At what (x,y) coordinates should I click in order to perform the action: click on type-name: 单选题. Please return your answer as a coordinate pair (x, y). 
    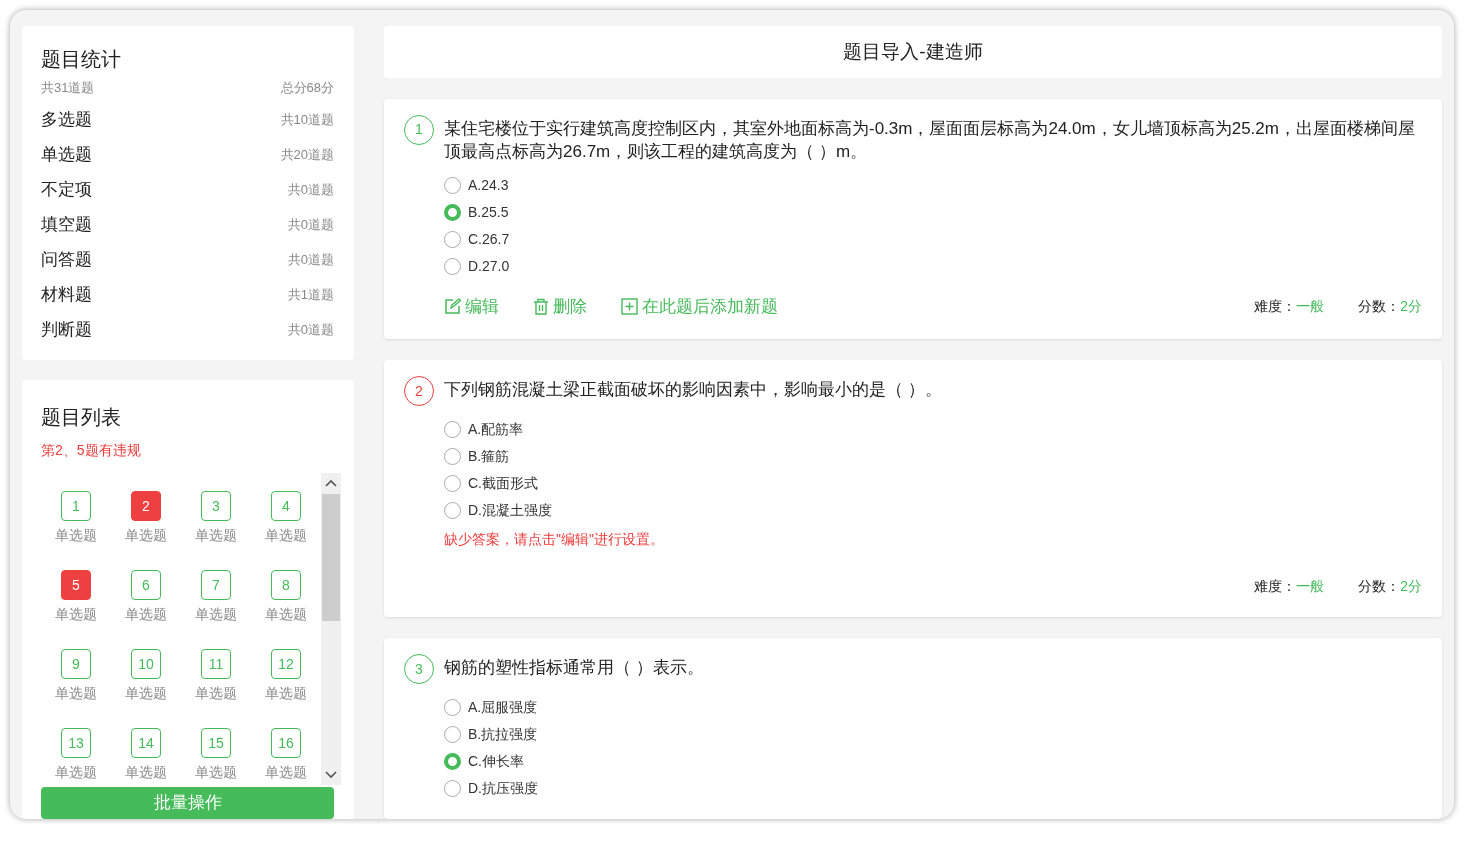
    Looking at the image, I should click on (66, 154).